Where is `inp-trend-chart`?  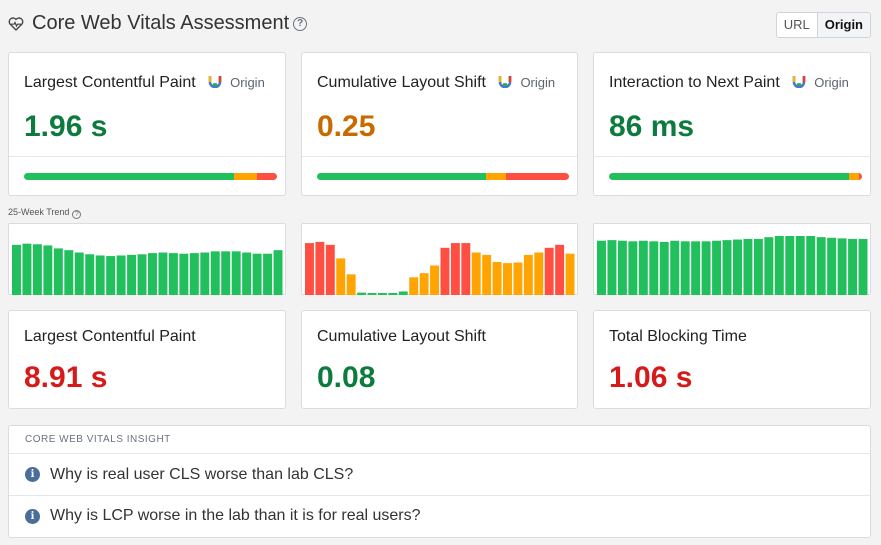
inp-trend-chart is located at coordinates (732, 259).